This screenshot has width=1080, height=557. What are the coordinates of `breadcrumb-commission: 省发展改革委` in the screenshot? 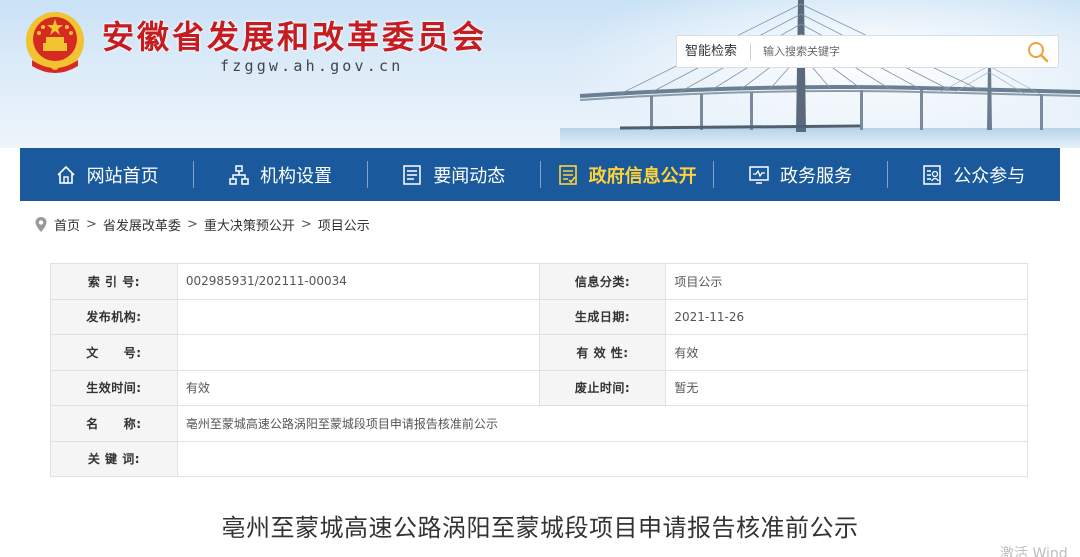 It's located at (142, 224).